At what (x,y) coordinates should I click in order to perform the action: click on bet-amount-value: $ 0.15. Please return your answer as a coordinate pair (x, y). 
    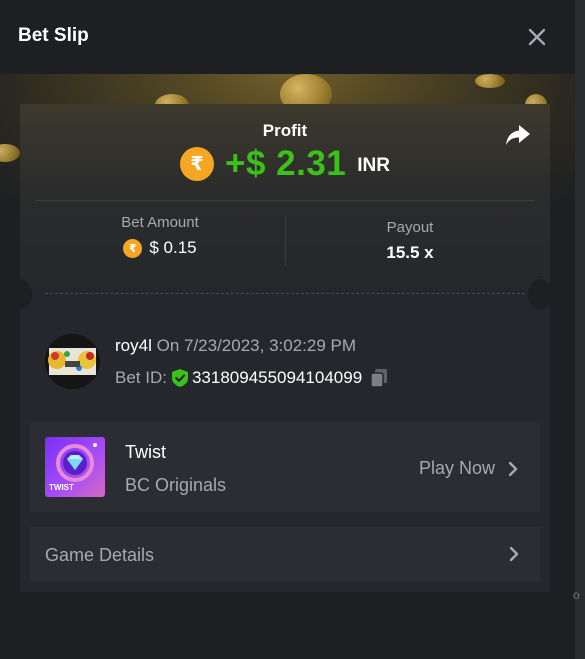
    Looking at the image, I should click on (173, 247).